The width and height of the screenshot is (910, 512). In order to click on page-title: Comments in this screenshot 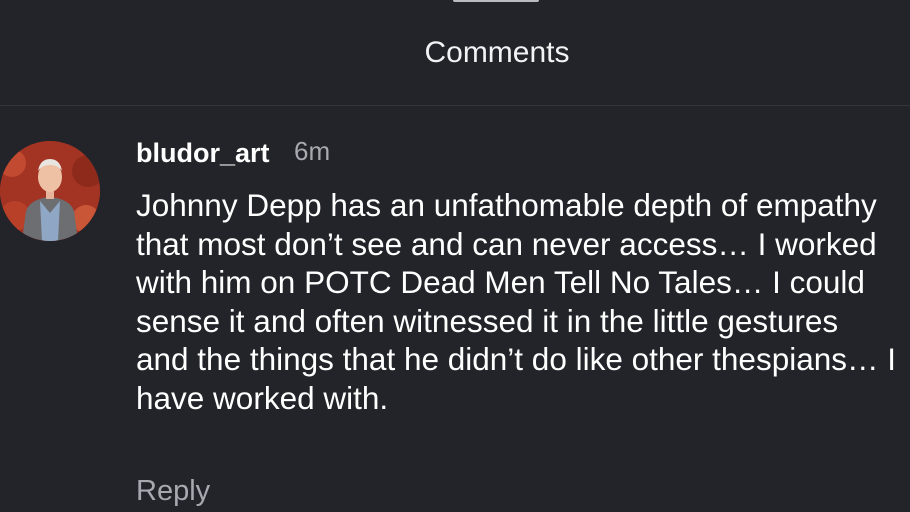, I will do `click(497, 52)`.